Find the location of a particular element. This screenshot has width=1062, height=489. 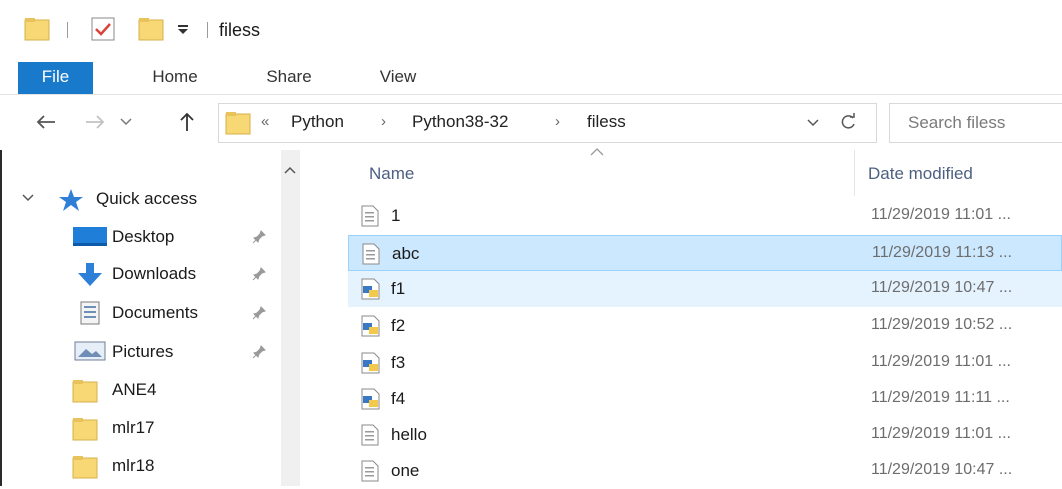

sort-ascending-icon is located at coordinates (597, 152).